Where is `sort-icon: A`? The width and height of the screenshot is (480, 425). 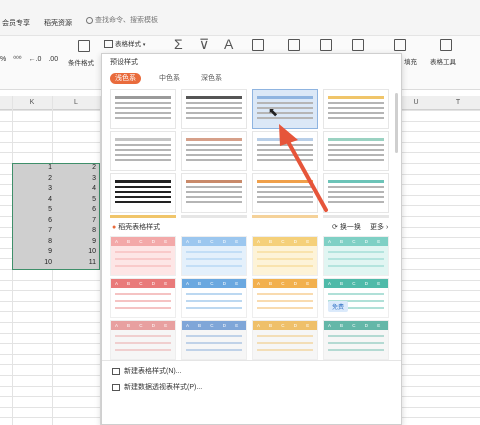 sort-icon: A is located at coordinates (228, 44).